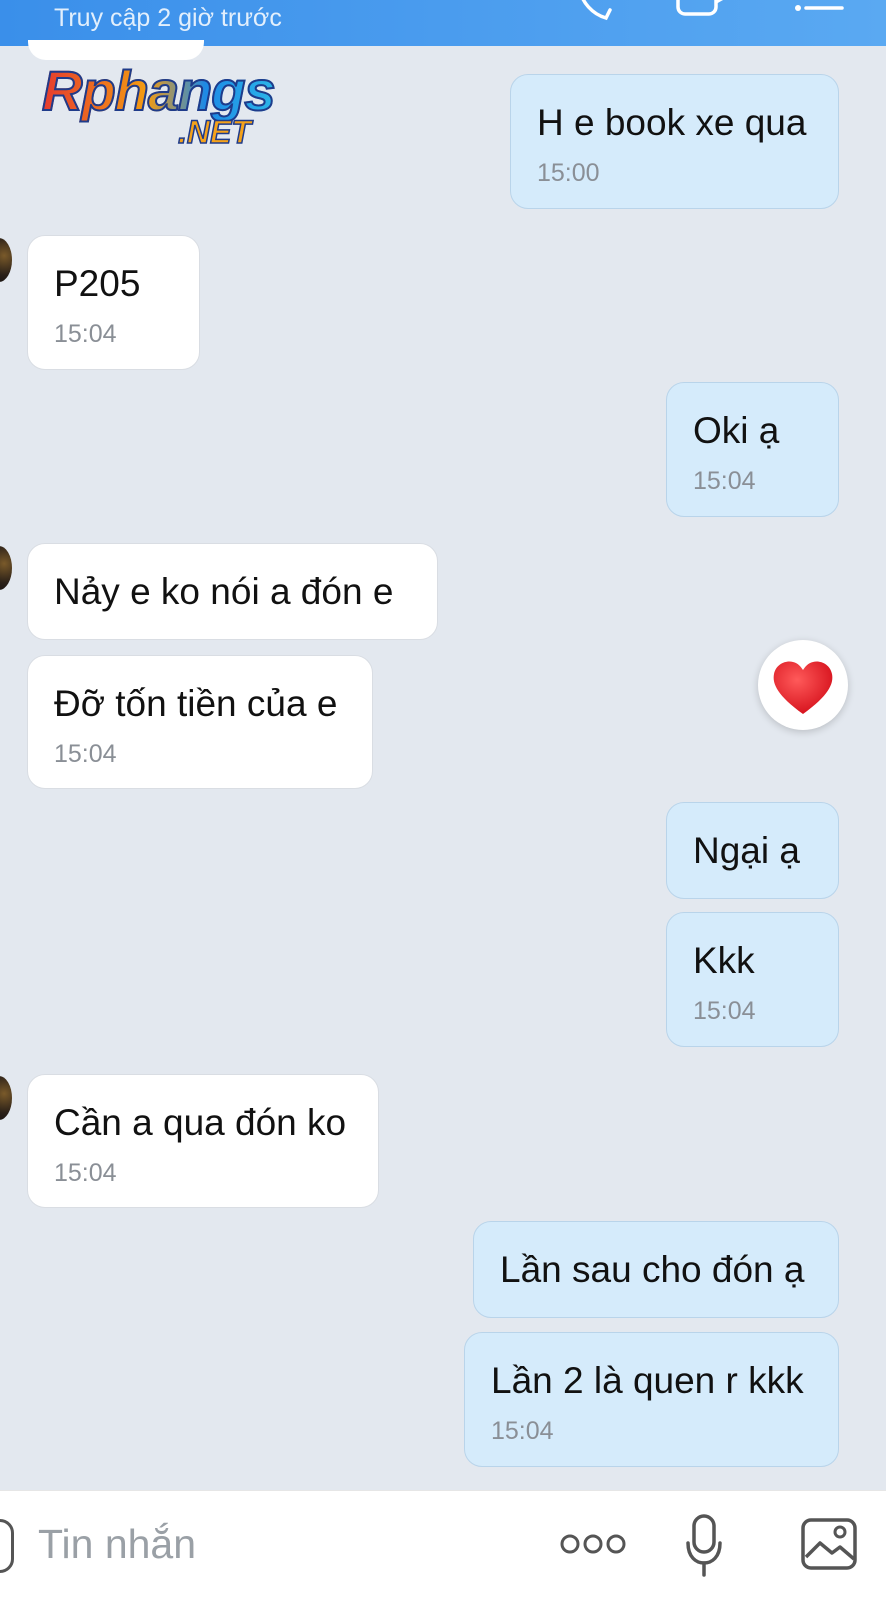  Describe the element at coordinates (443, 1545) in the screenshot. I see `message-composer: Tin nhắn` at that location.